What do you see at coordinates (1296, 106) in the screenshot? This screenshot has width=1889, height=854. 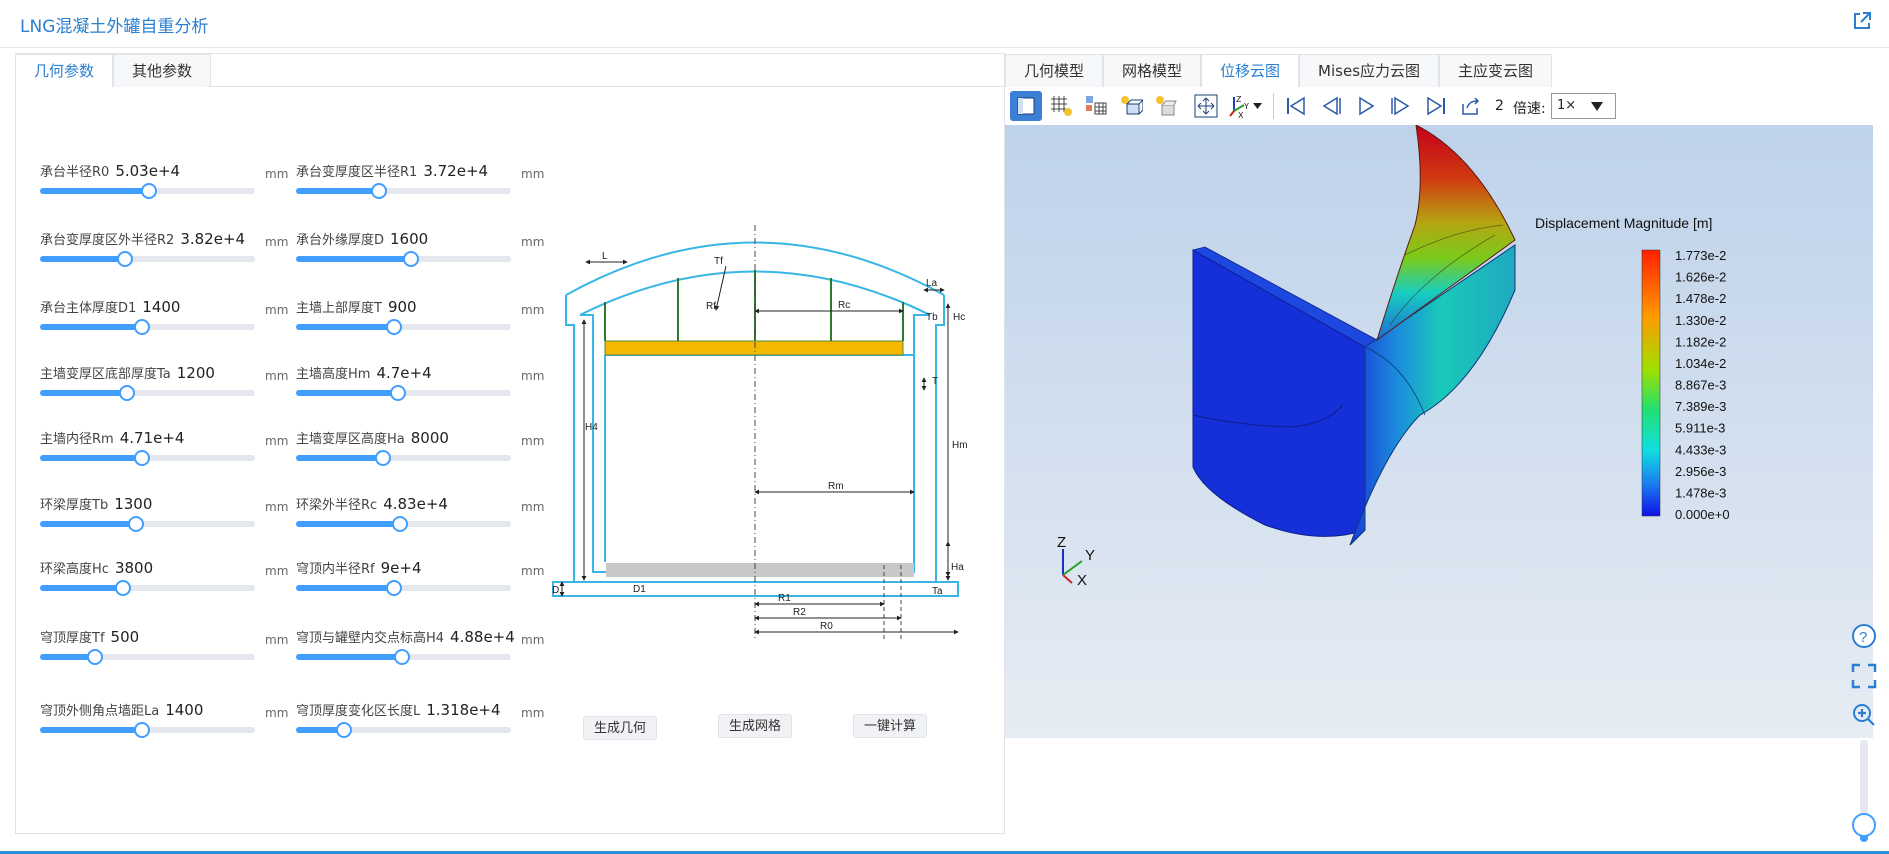 I see `first-frame-icon` at bounding box center [1296, 106].